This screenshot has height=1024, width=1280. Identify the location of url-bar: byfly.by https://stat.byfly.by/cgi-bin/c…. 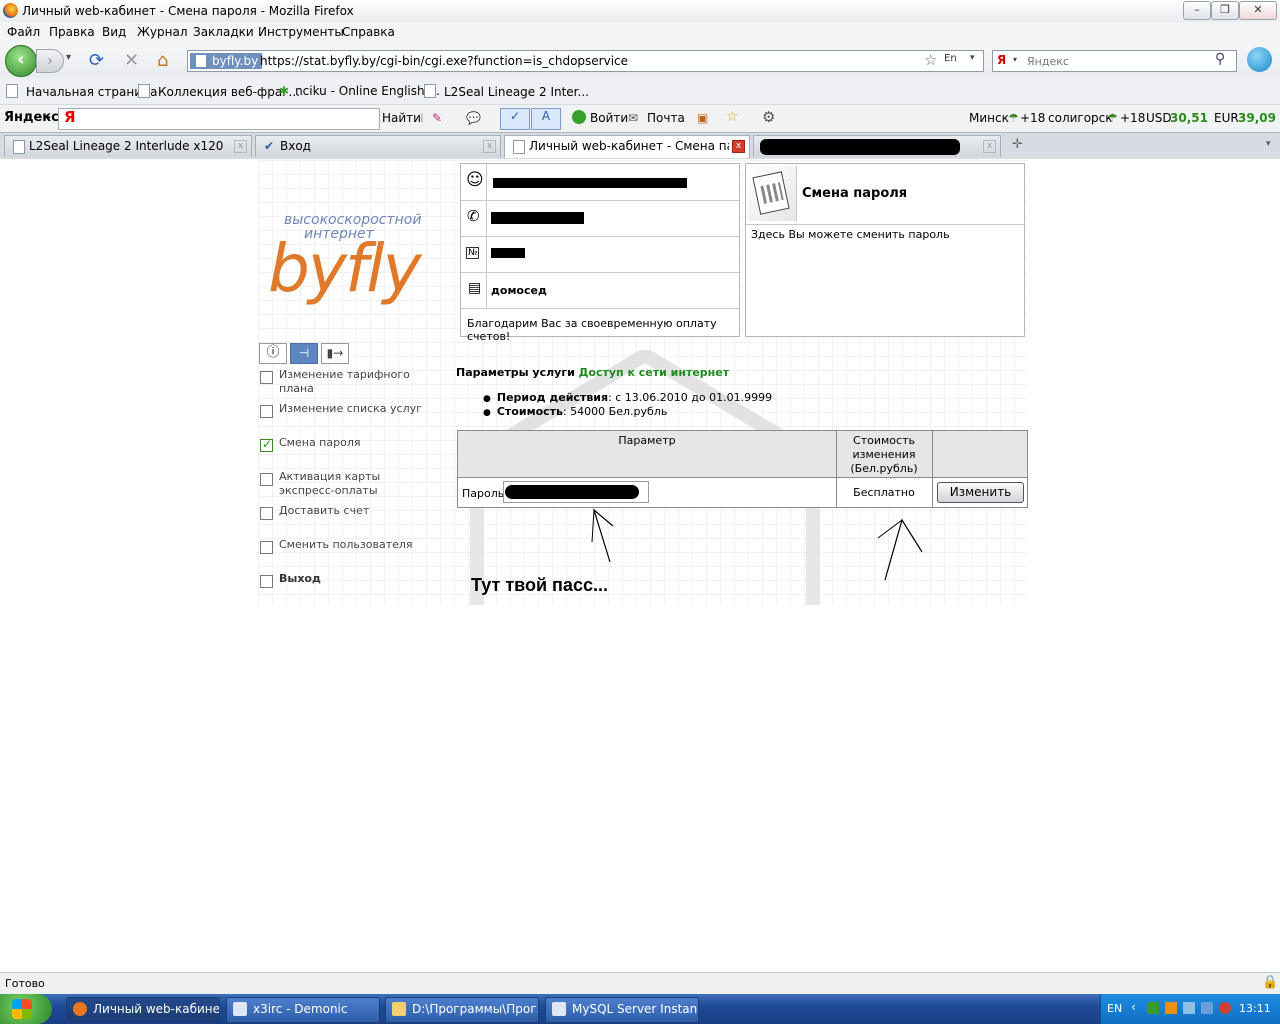
(585, 61).